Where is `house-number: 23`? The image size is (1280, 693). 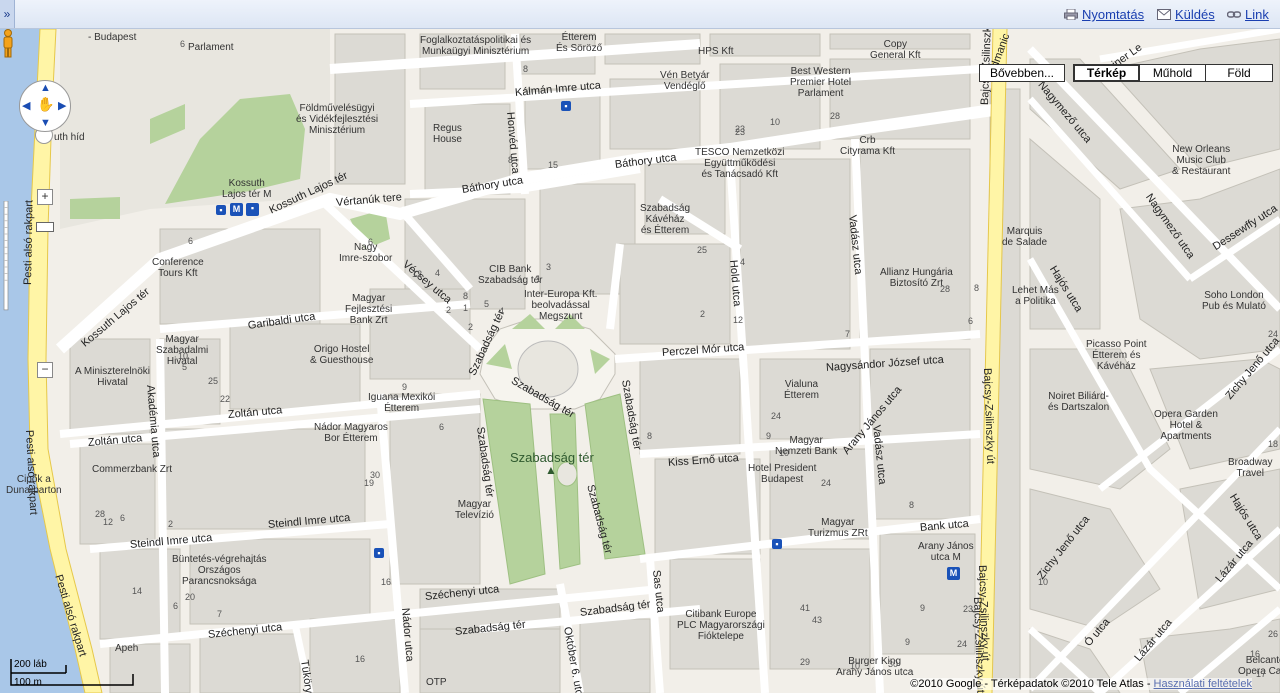
house-number: 23 is located at coordinates (740, 132).